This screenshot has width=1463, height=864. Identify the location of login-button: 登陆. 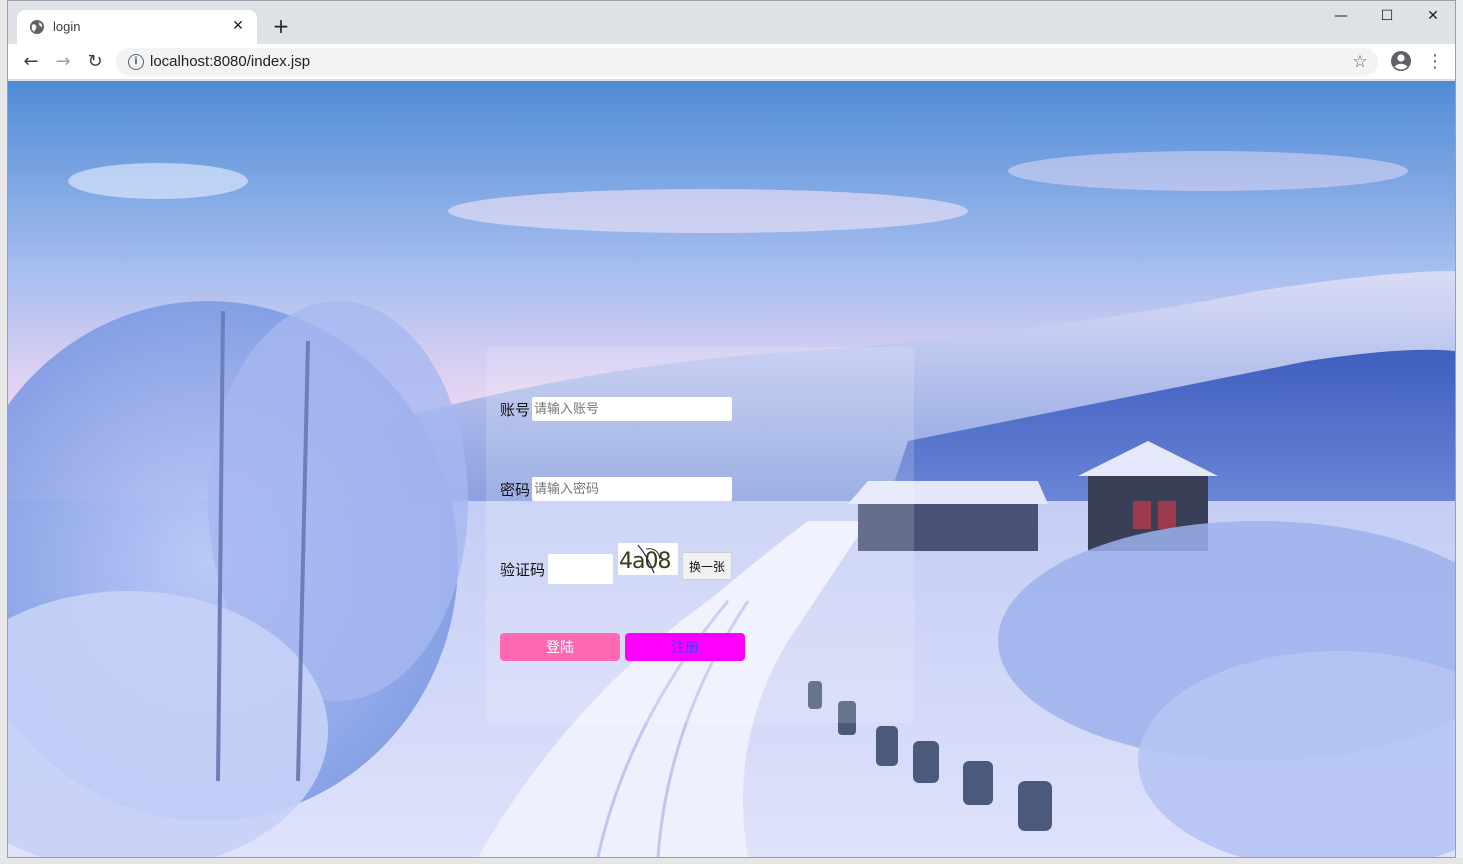
(560, 647).